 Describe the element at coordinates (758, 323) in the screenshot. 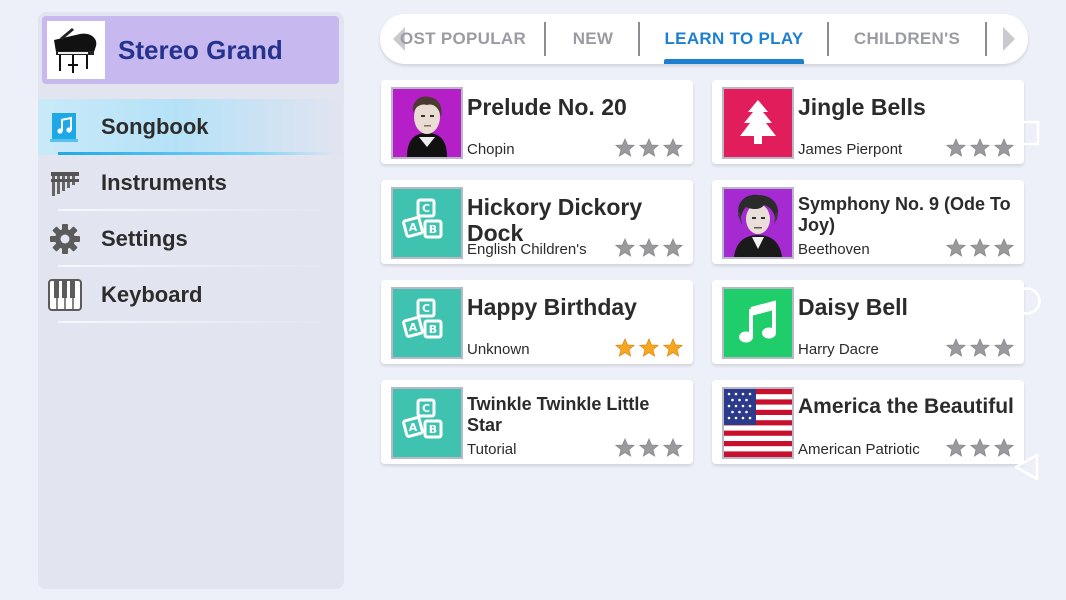

I see `music-note-icon` at that location.